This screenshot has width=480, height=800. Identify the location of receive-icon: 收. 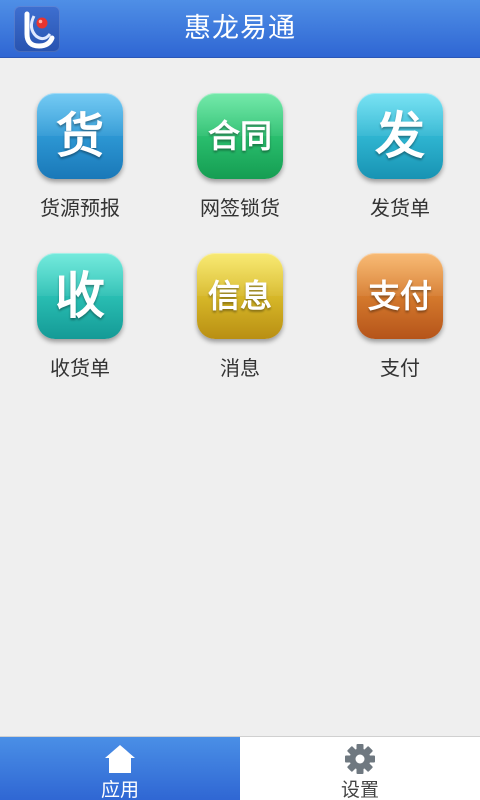
(80, 296).